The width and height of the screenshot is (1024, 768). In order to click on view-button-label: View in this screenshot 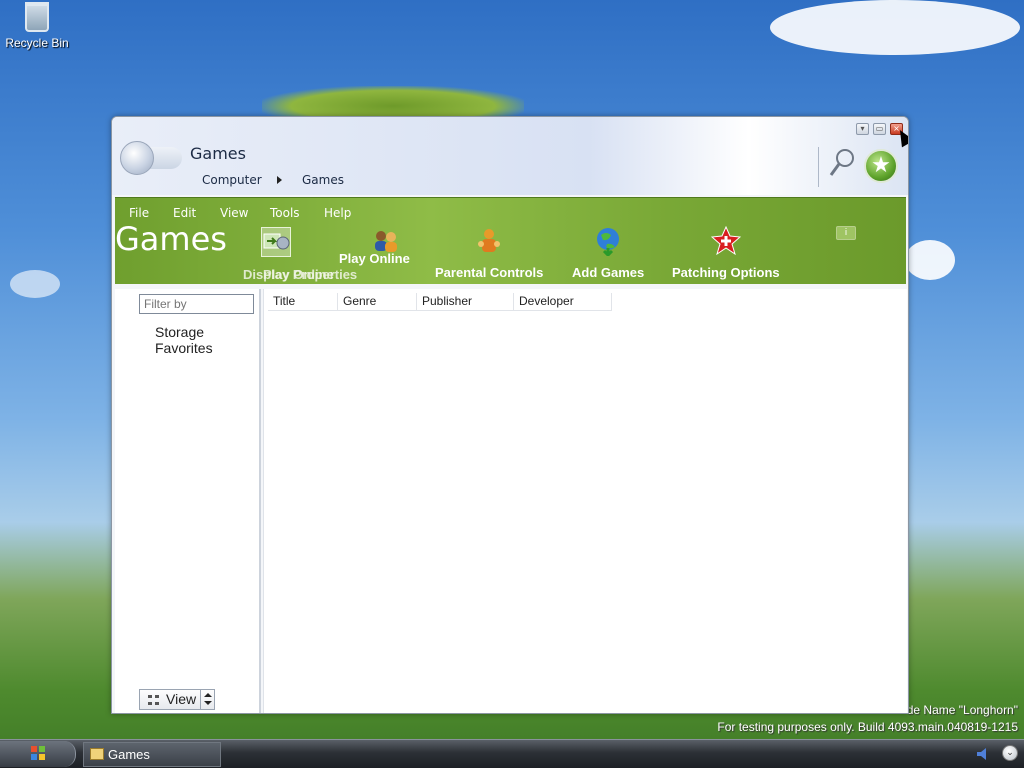, I will do `click(181, 699)`.